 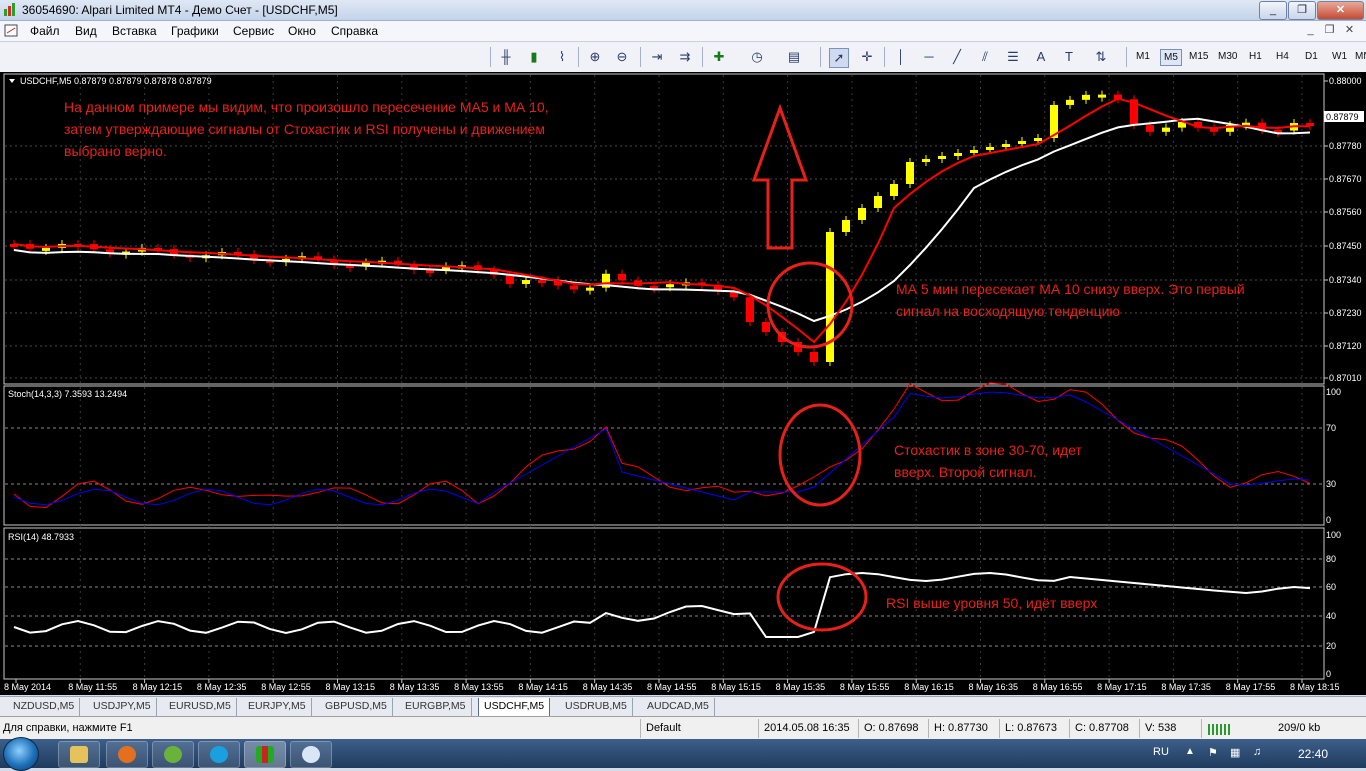 I want to click on arrows-icon: ⇅, so click(x=1101, y=57).